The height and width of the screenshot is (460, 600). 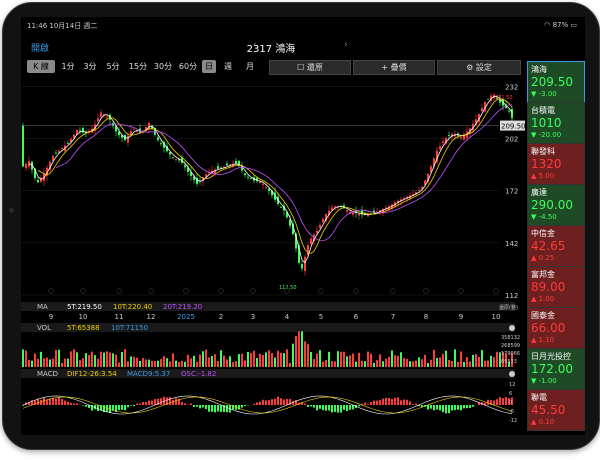 I want to click on vol-collapse-icon, so click(x=512, y=328).